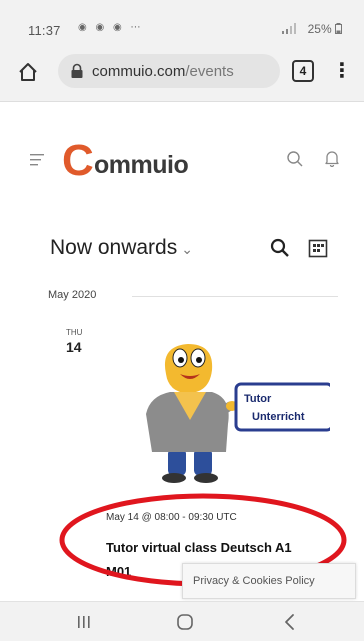  Describe the element at coordinates (77, 70) in the screenshot. I see `lock-icon` at that location.